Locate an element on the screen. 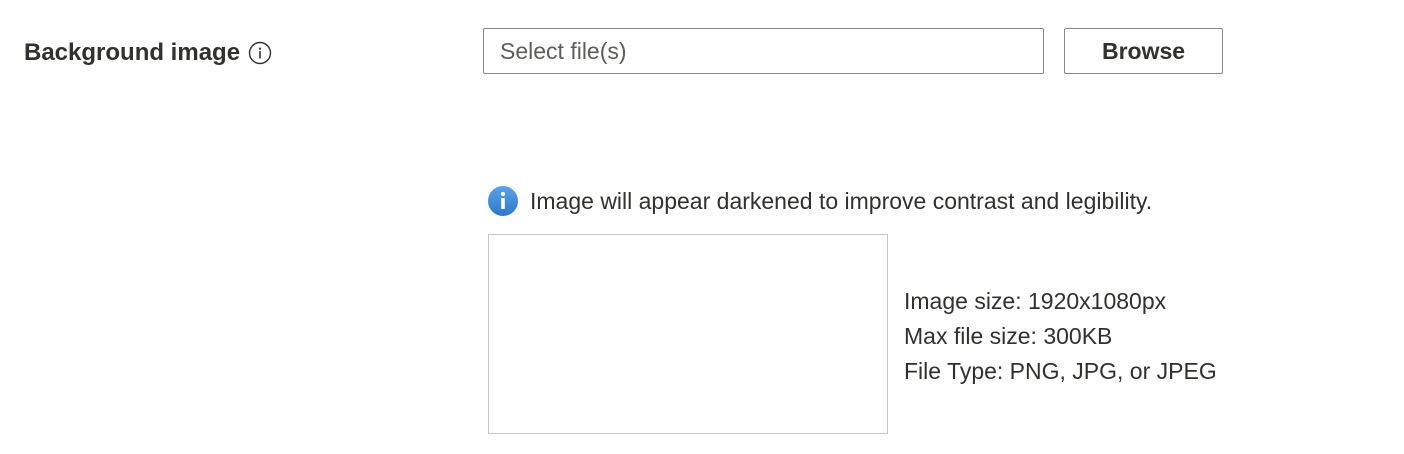 The width and height of the screenshot is (1404, 454). info-filled-icon is located at coordinates (503, 201).